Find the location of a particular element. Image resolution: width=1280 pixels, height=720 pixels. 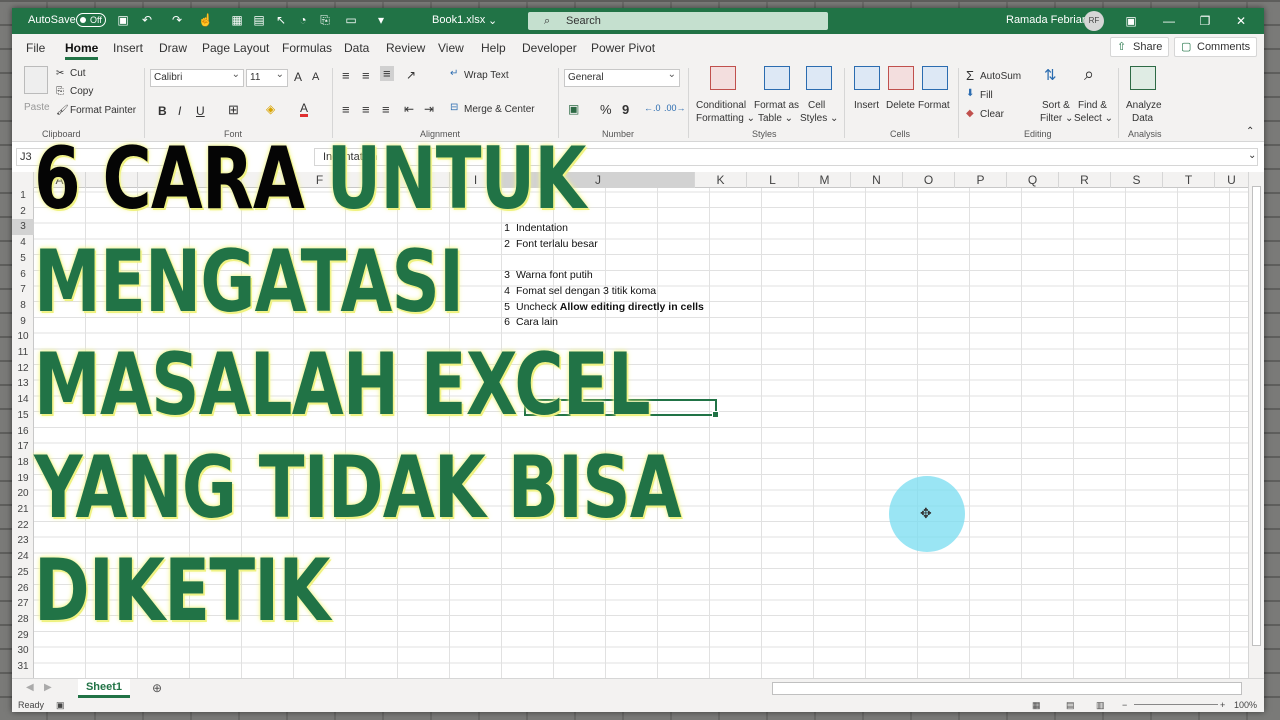

tab-home: Home is located at coordinates (82, 50).